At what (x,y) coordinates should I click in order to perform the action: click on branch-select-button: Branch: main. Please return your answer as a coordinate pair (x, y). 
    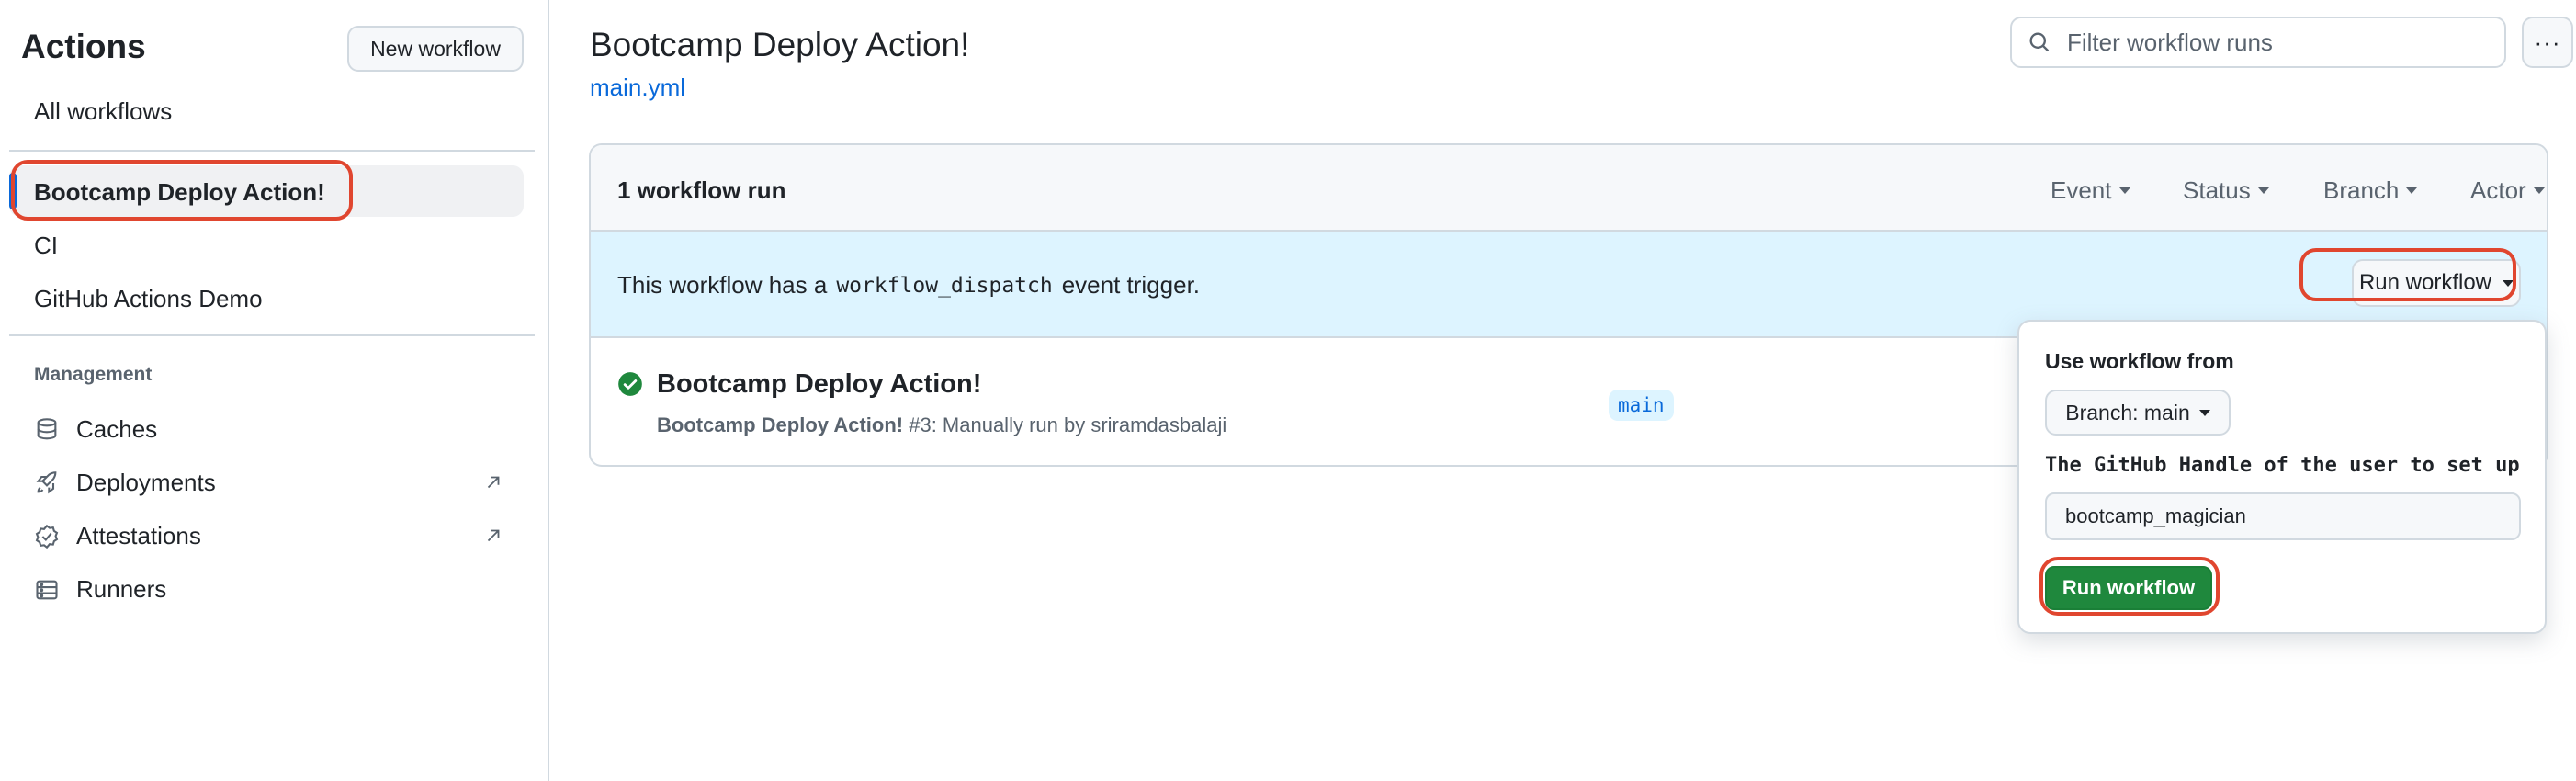
    Looking at the image, I should click on (2138, 413).